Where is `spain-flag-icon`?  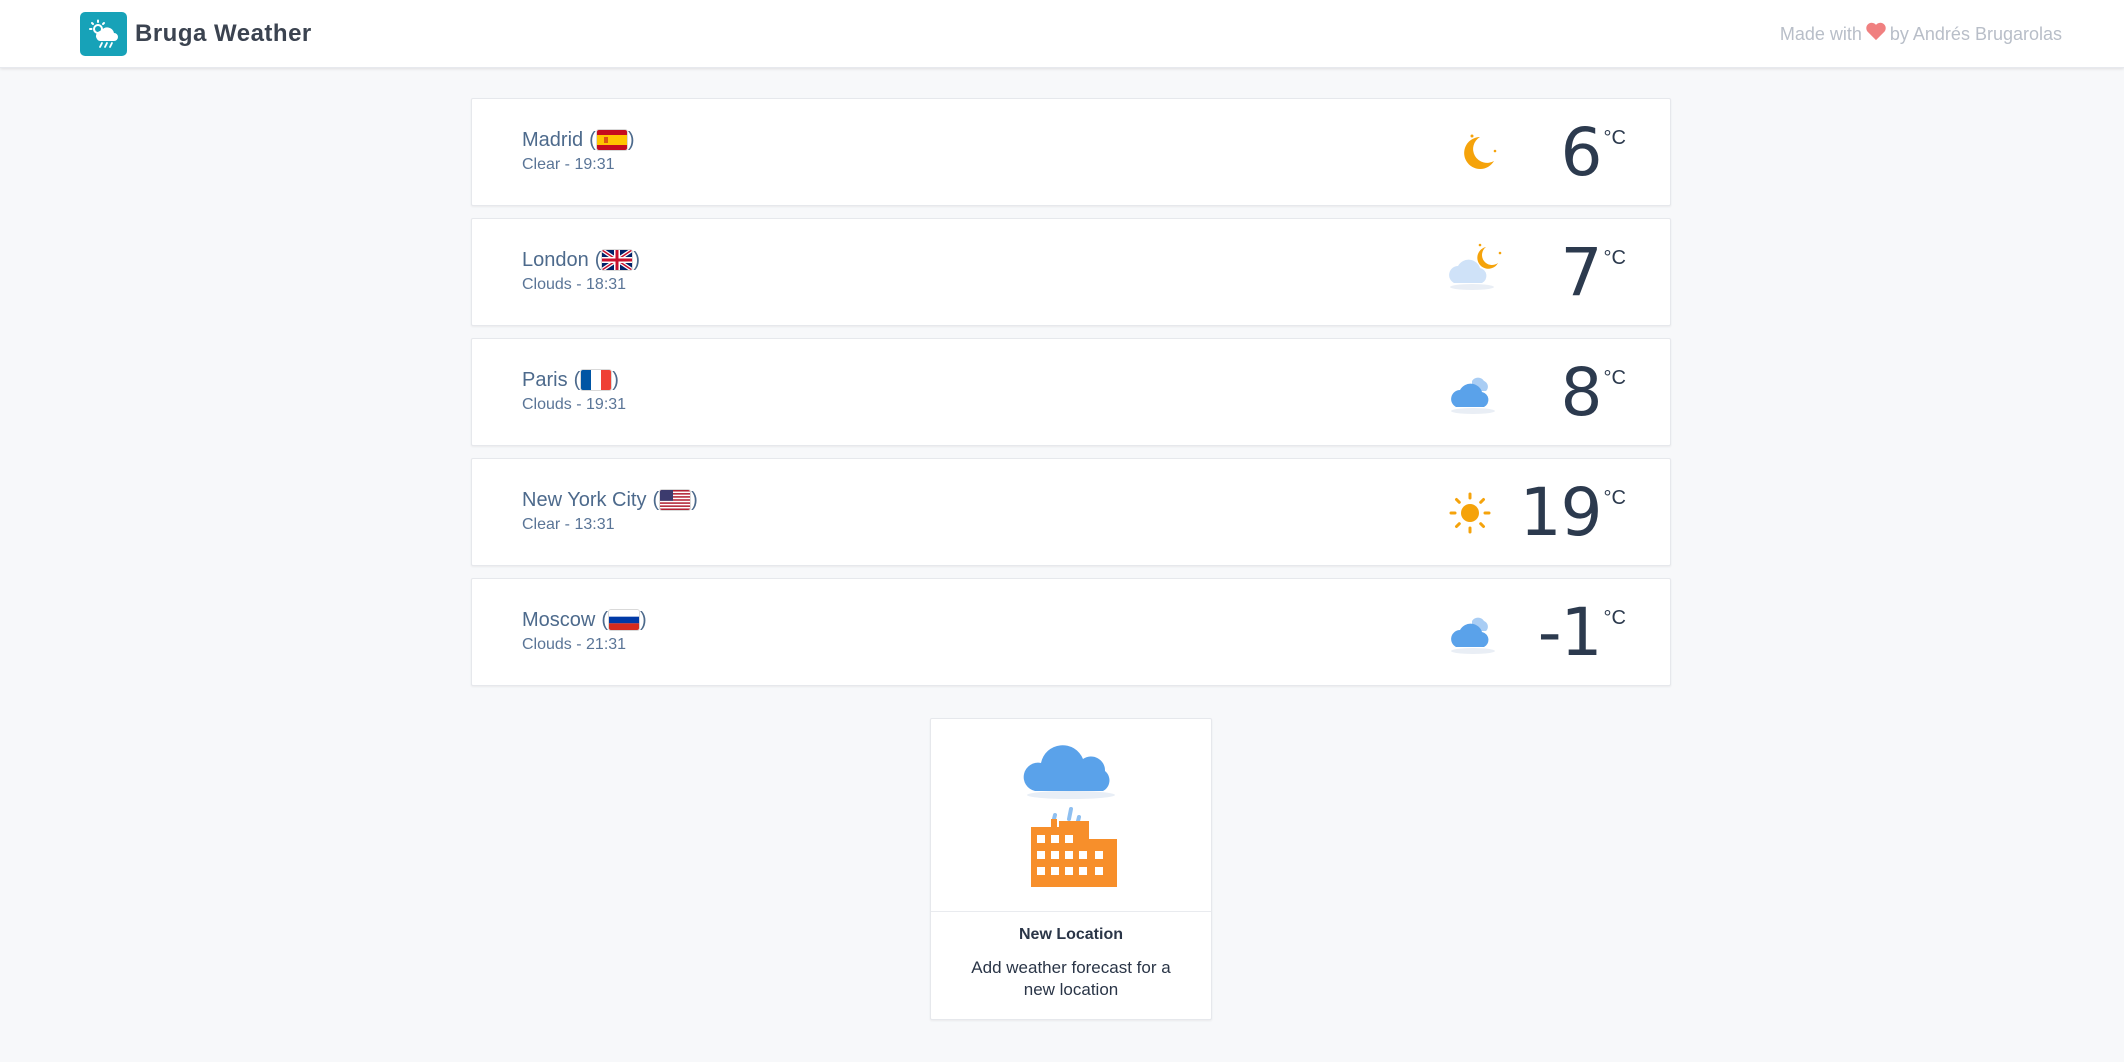 spain-flag-icon is located at coordinates (611, 140).